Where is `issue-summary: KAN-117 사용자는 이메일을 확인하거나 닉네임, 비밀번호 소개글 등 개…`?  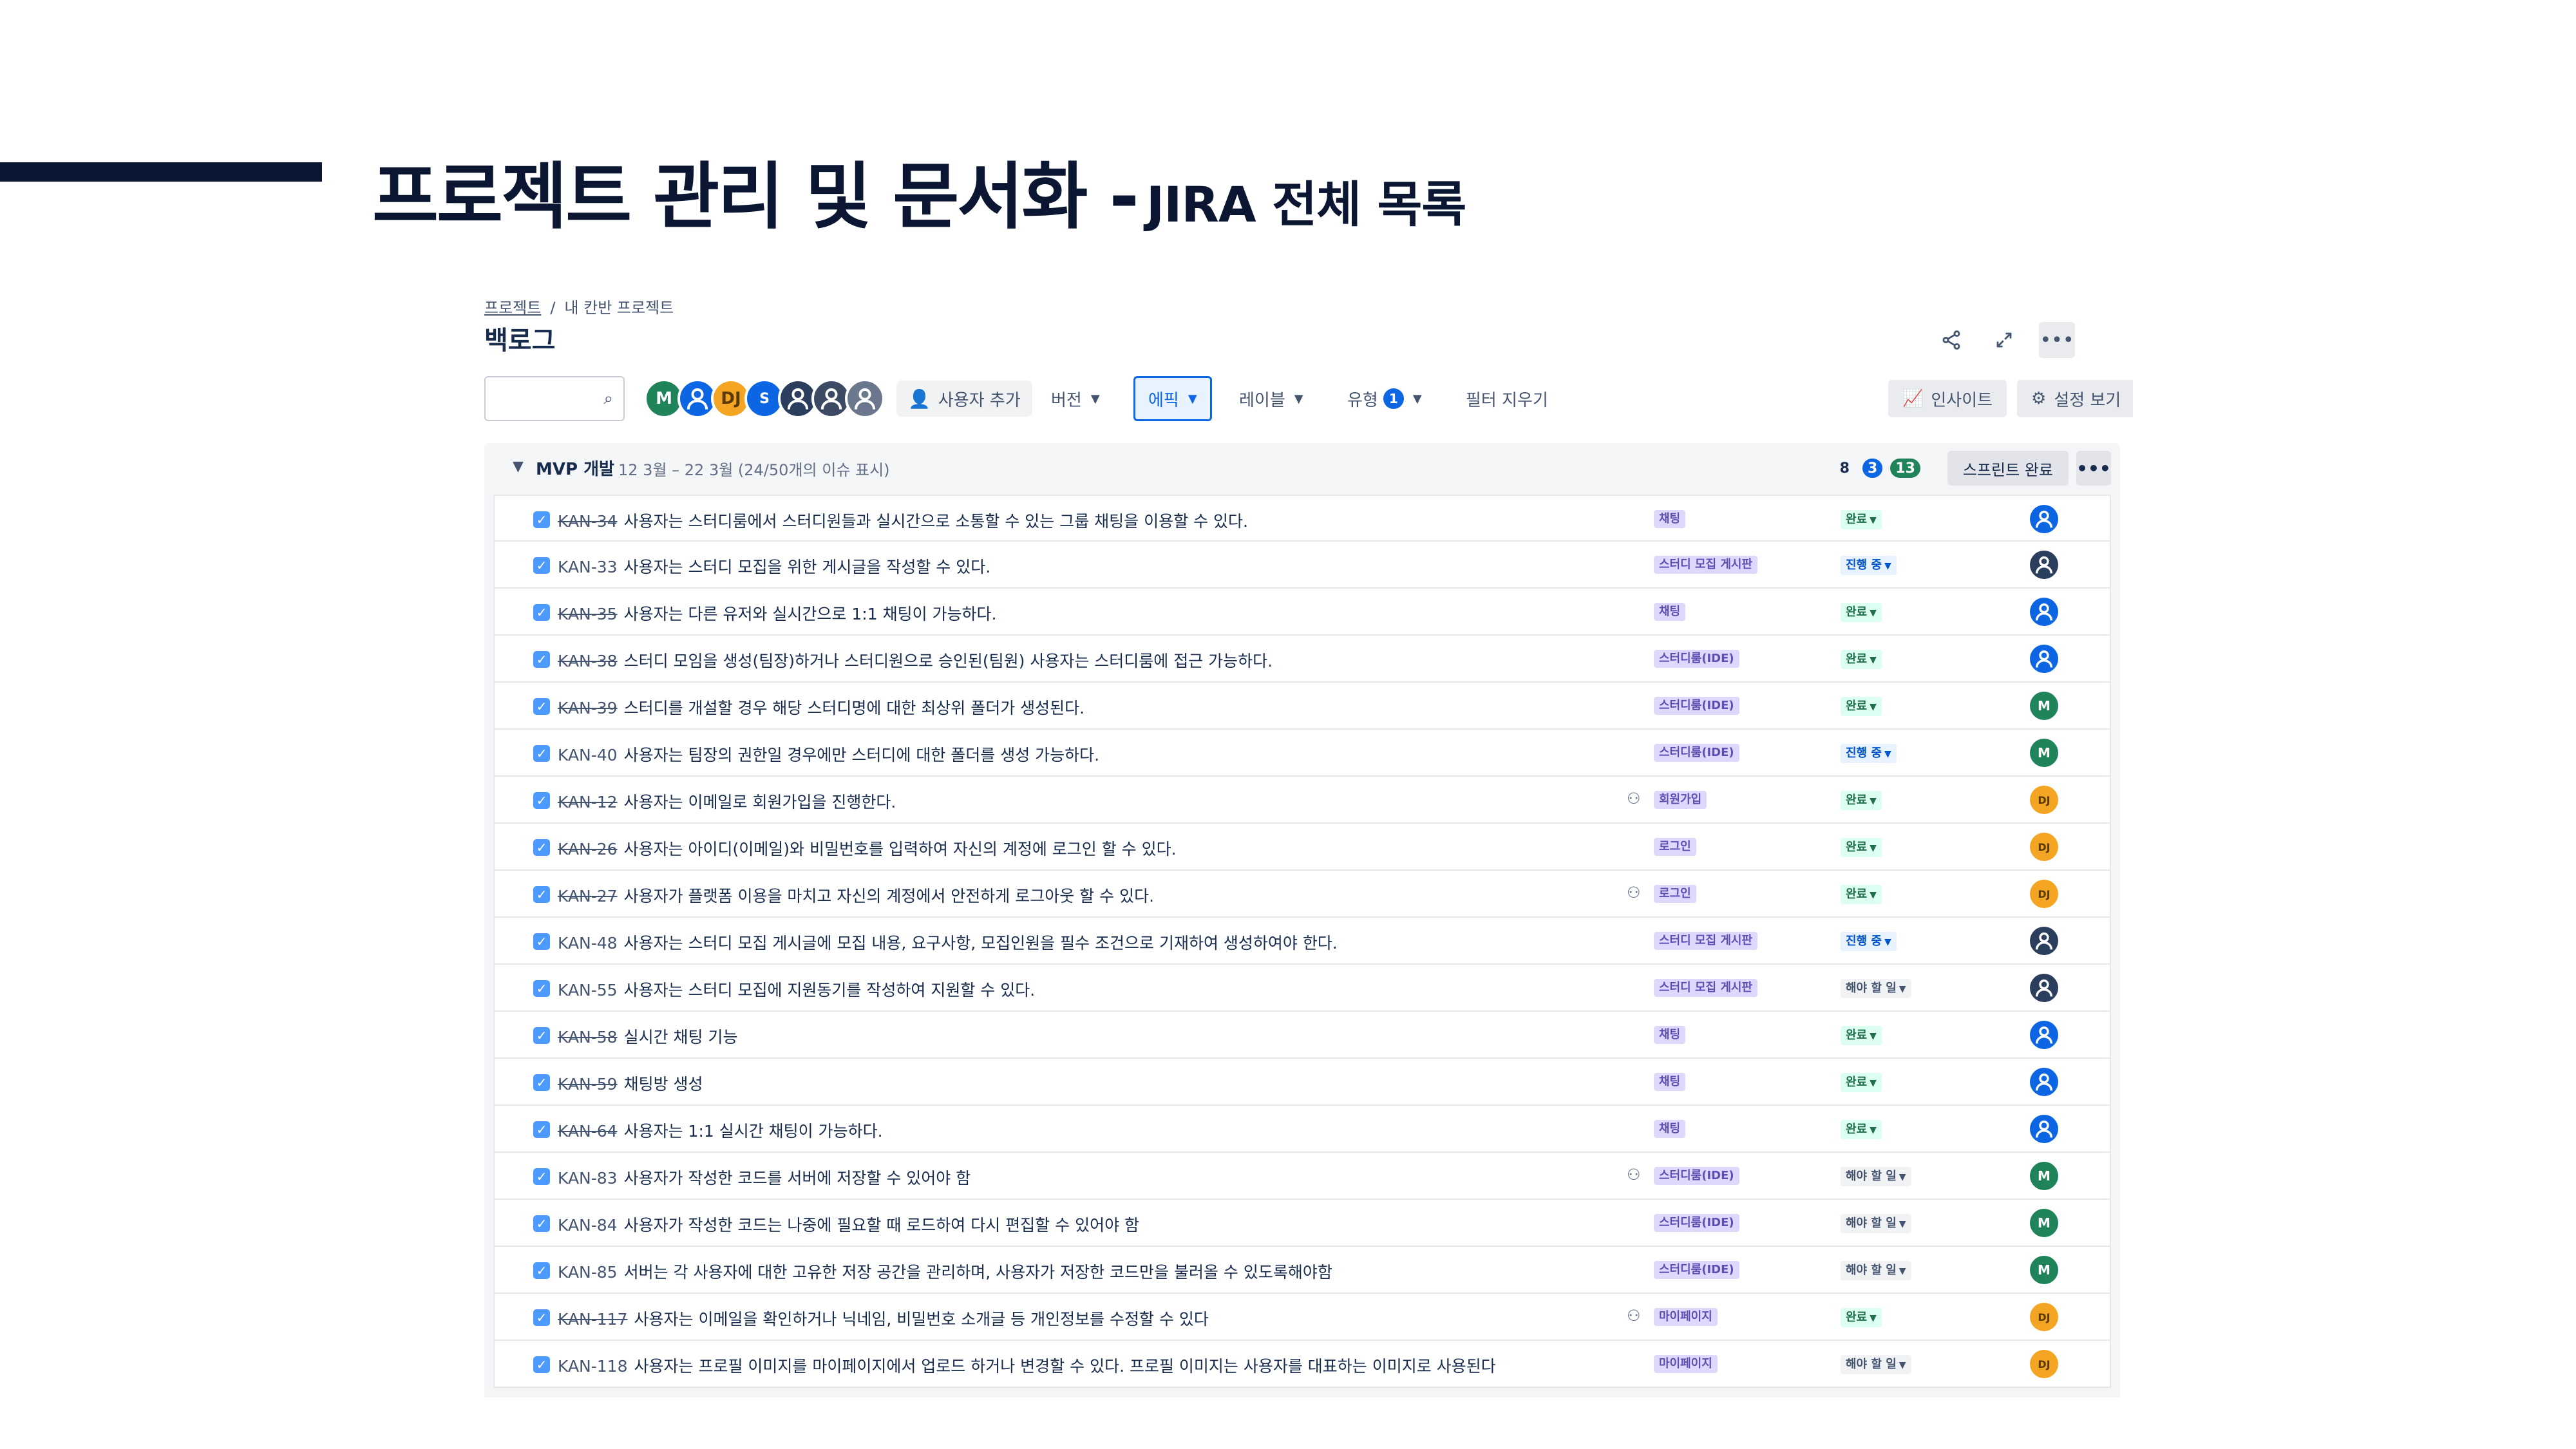
issue-summary: KAN-117 사용자는 이메일을 확인하거나 닉네임, 비밀번호 소개글 등 개… is located at coordinates (883, 1319).